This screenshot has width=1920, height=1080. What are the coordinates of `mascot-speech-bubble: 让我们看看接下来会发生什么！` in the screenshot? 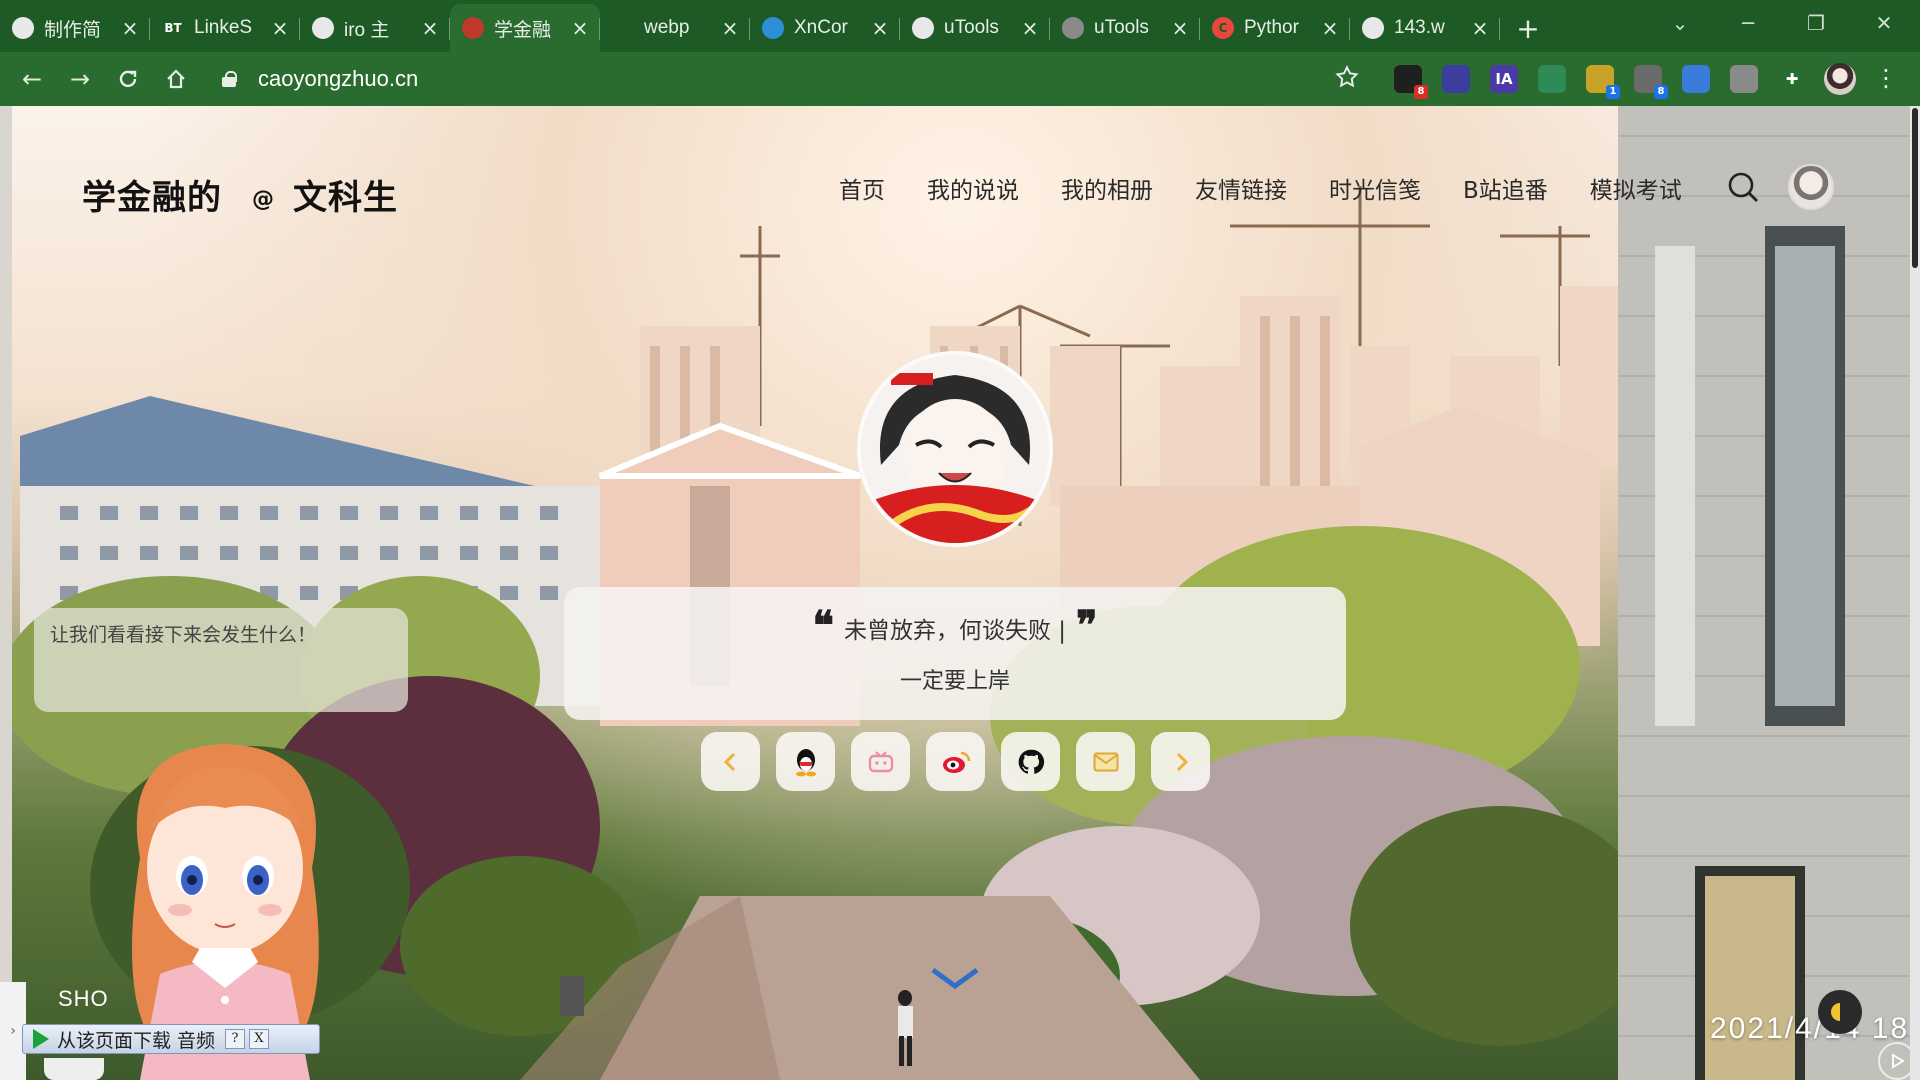 It's located at (221, 660).